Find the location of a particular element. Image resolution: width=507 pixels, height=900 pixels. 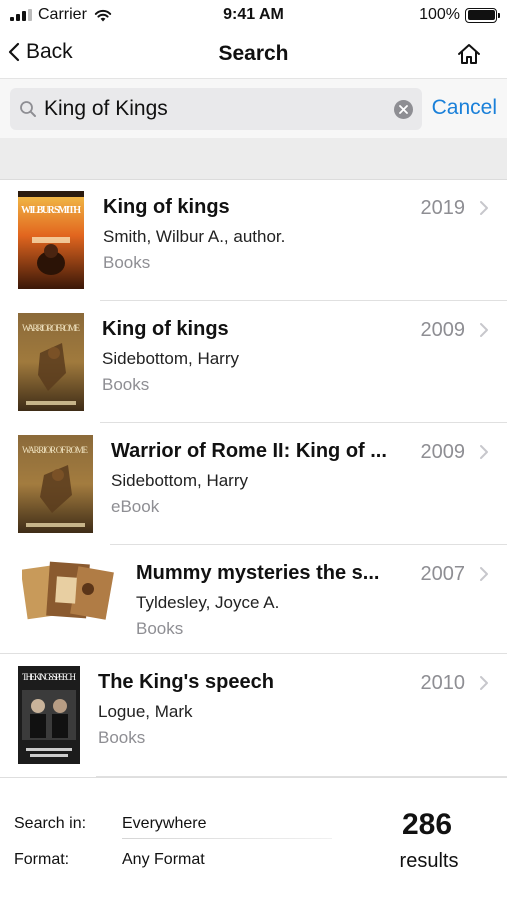

svg-text: THE KING'S SPEECH is located at coordinates (49, 677).